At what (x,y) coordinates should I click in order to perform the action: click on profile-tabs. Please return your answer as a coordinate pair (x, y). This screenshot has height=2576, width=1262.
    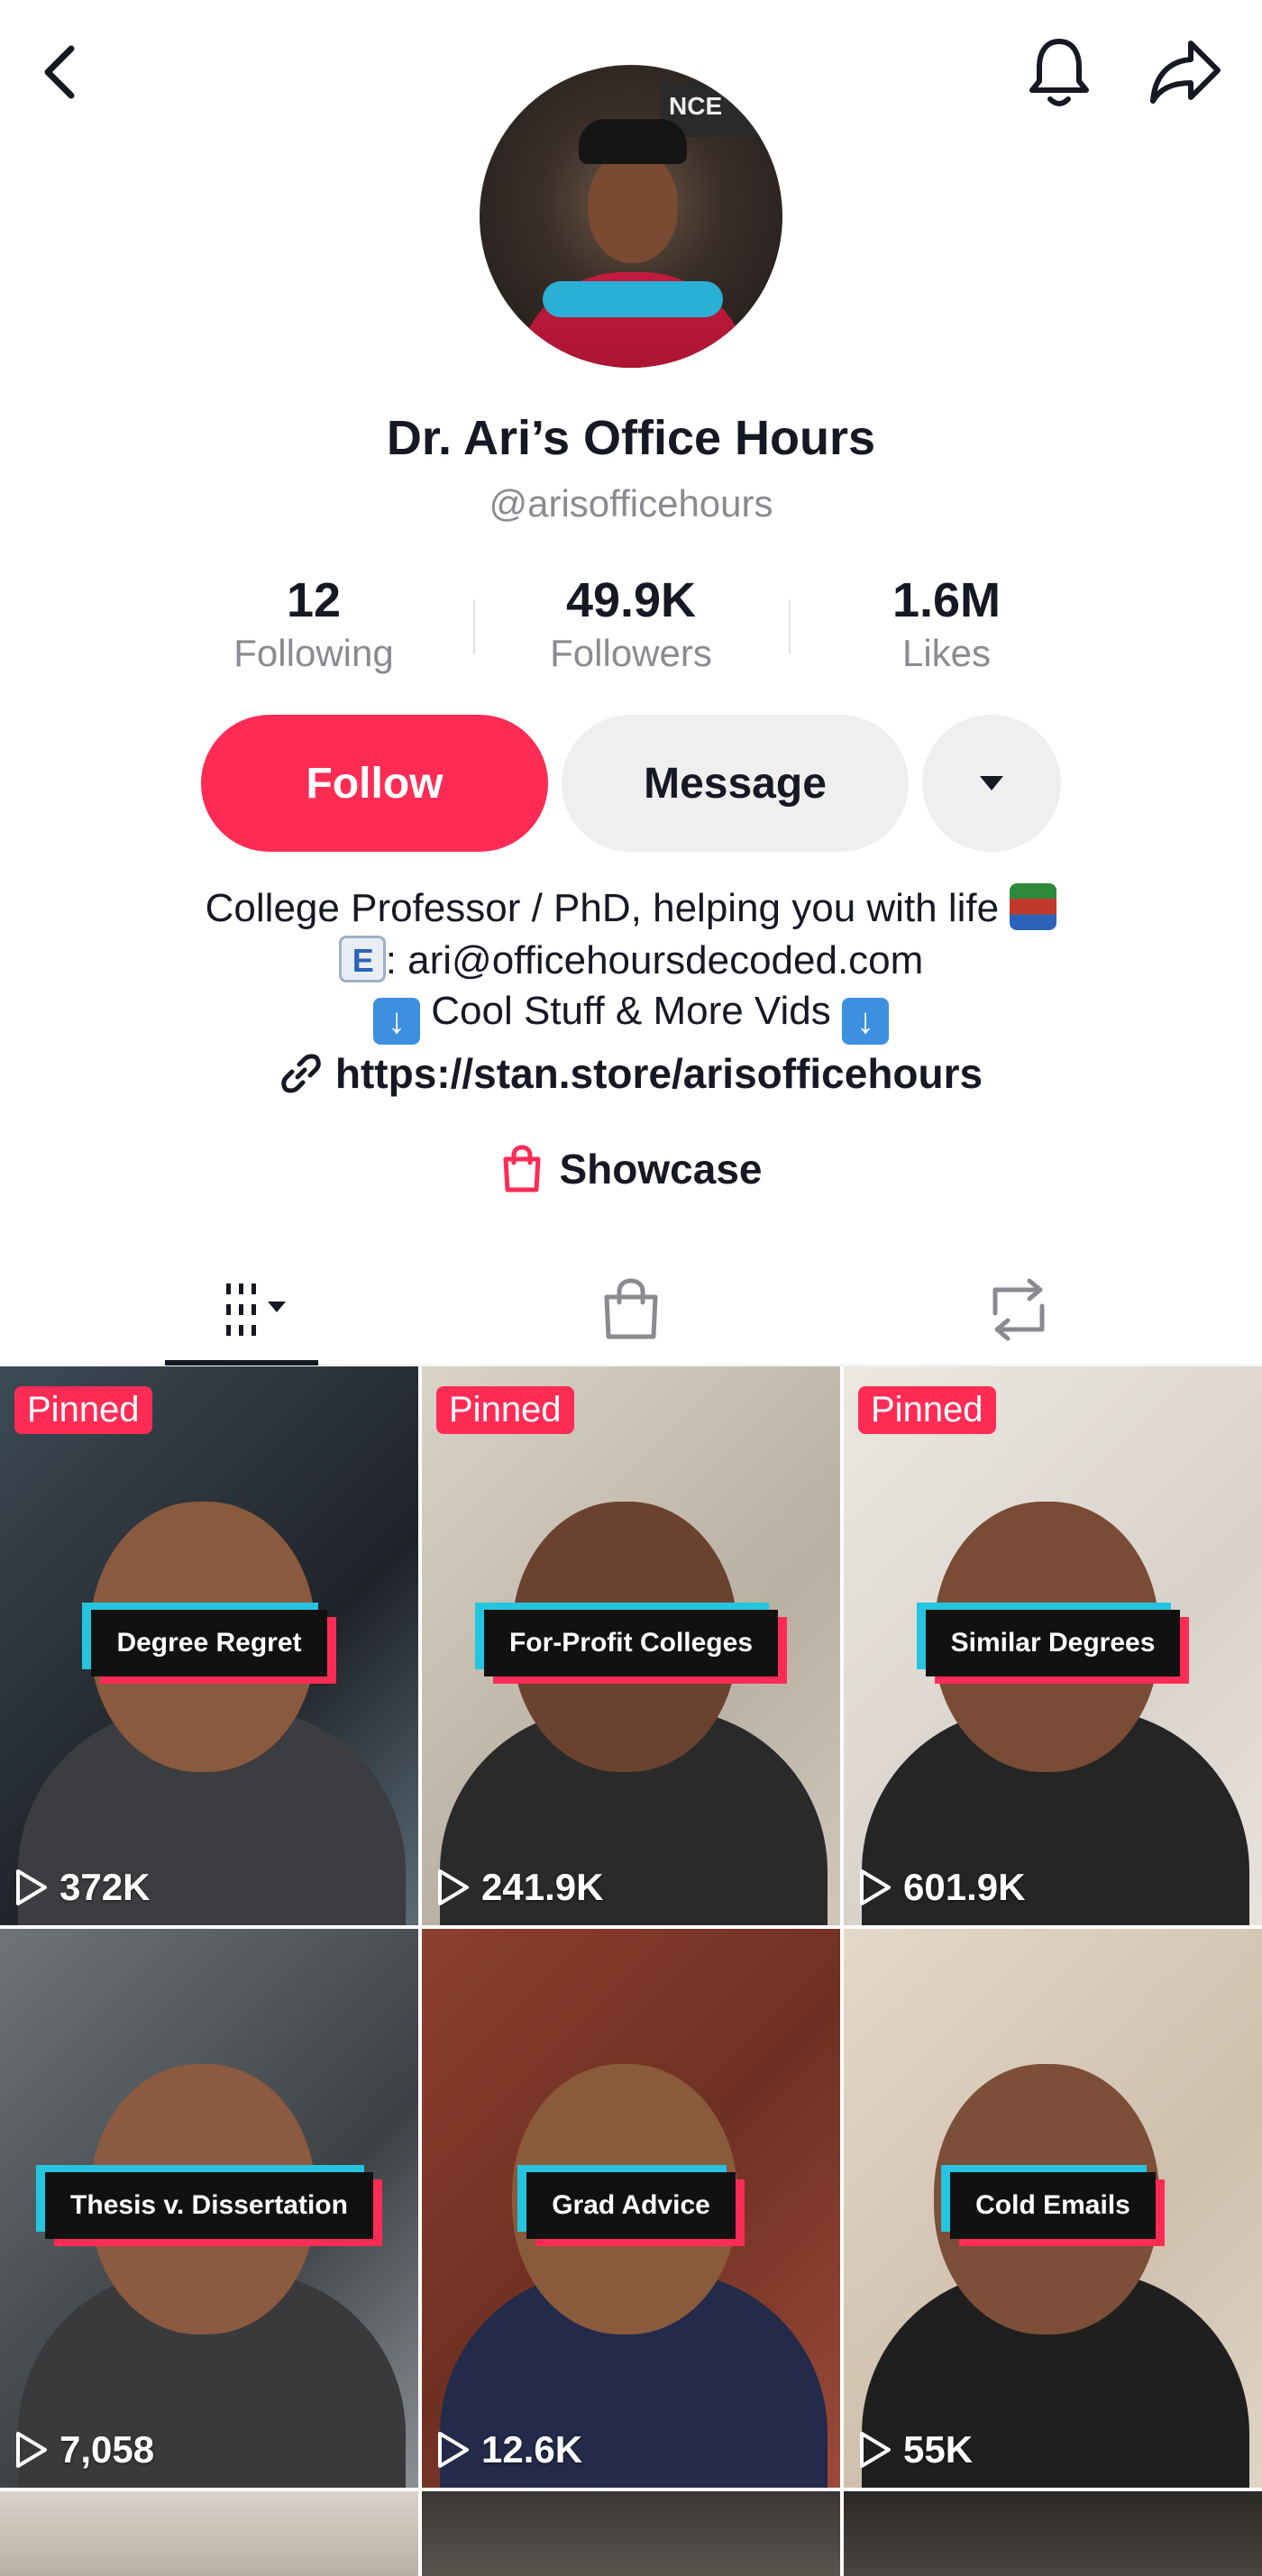
    Looking at the image, I should click on (631, 1309).